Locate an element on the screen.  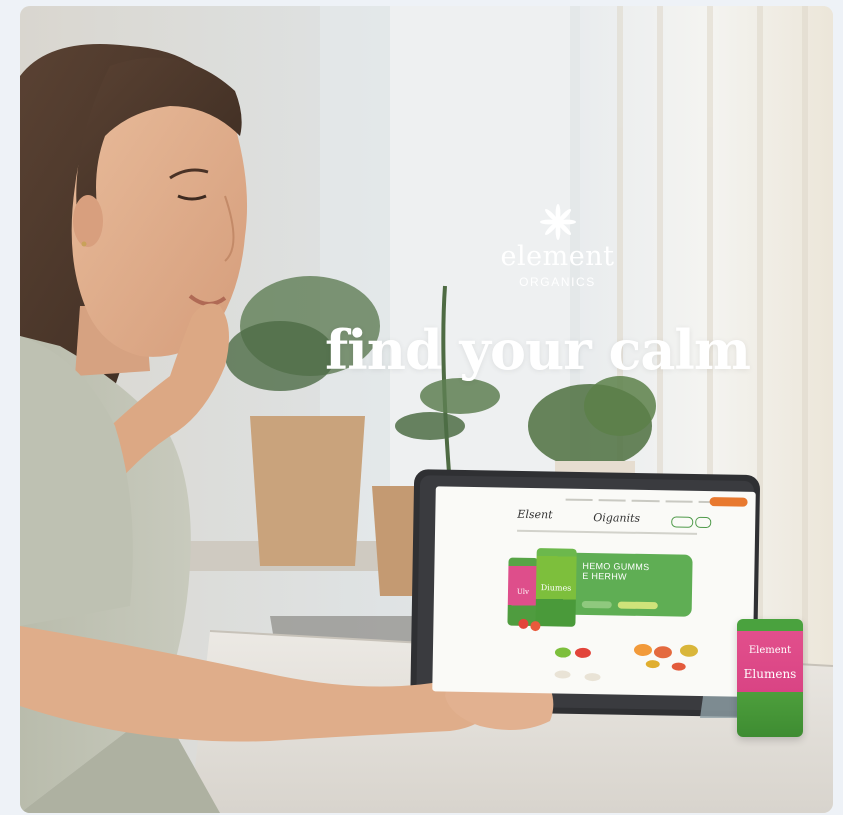
tablet-pack-back: Ulv is located at coordinates (523, 592).